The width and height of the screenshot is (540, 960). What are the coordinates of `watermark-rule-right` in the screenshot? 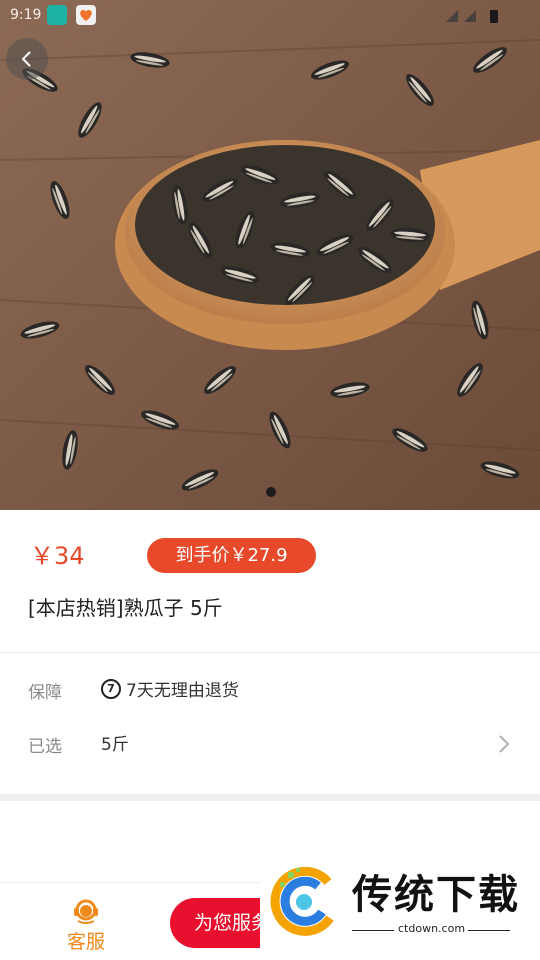 It's located at (489, 930).